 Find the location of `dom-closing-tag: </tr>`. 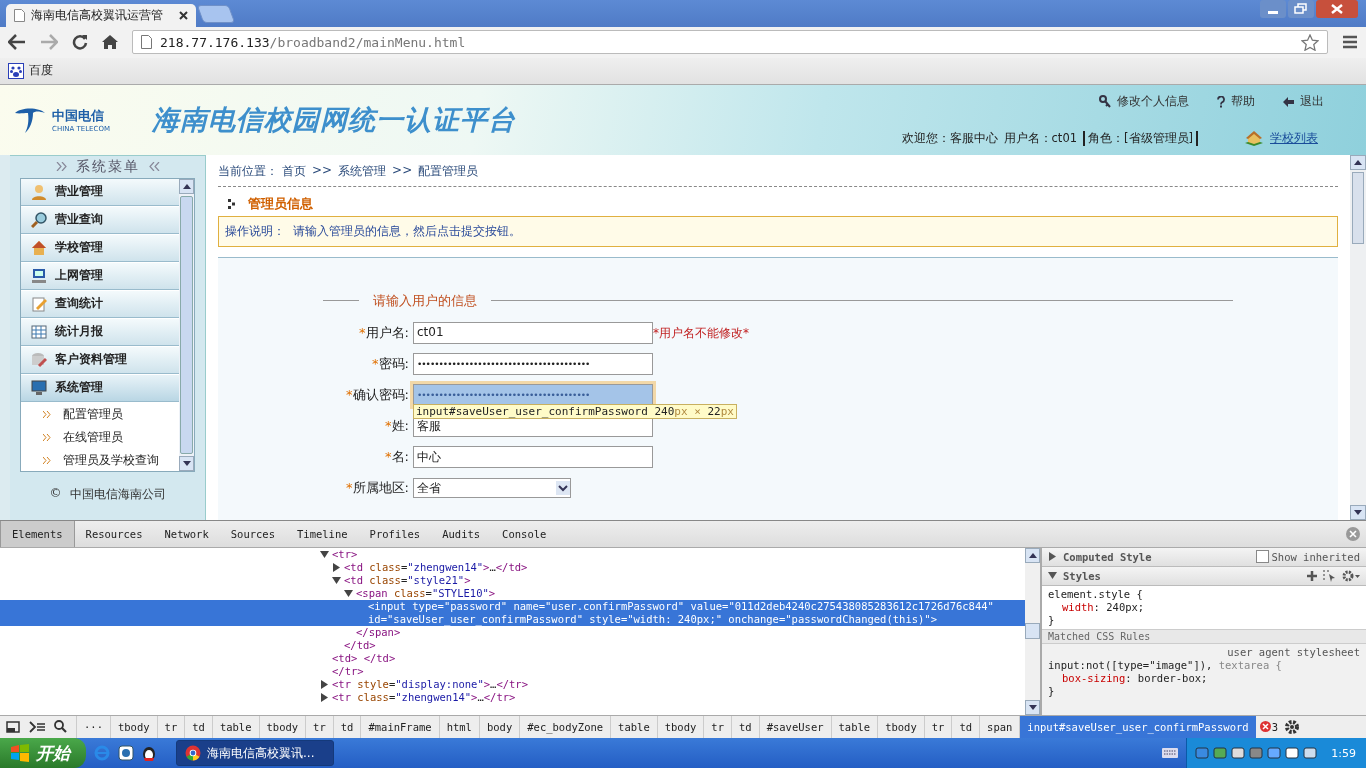

dom-closing-tag: </tr> is located at coordinates (512, 671).